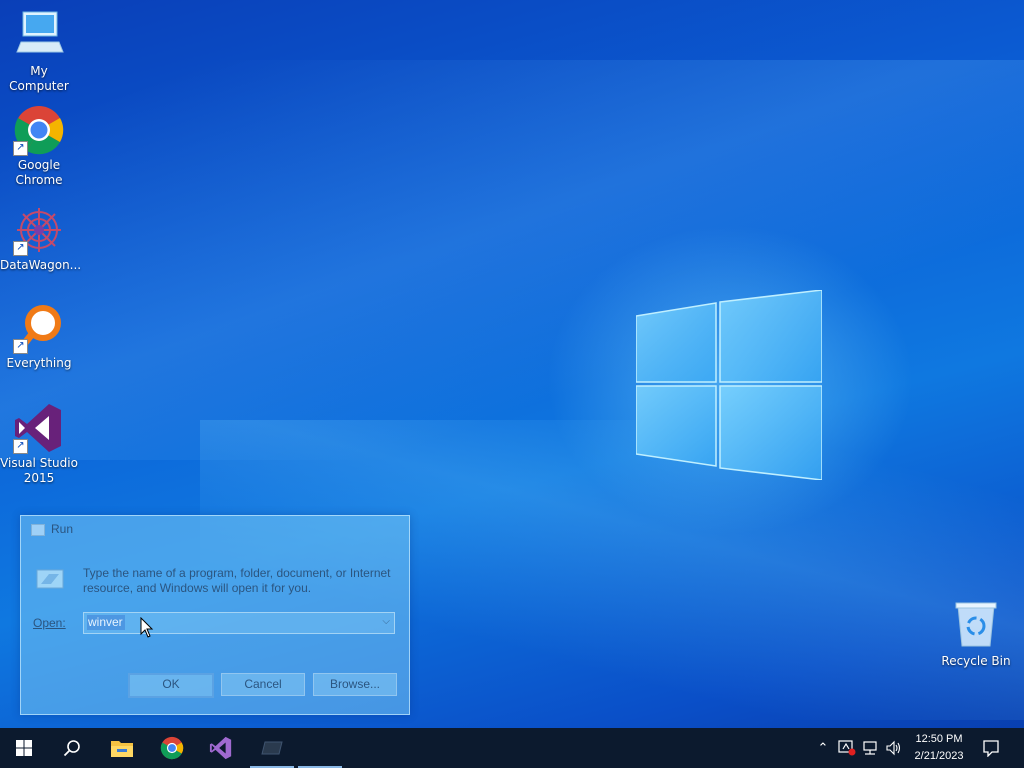 This screenshot has width=1024, height=768. I want to click on taskbar: ⌃ 12:50 PM 2/21/2023, so click(512, 748).